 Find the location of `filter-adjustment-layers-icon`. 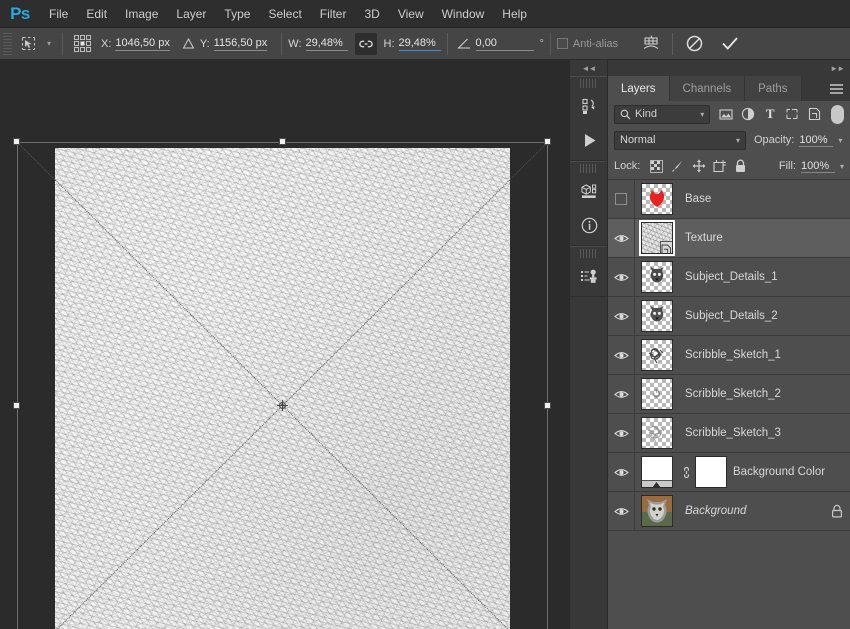

filter-adjustment-layers-icon is located at coordinates (748, 114).